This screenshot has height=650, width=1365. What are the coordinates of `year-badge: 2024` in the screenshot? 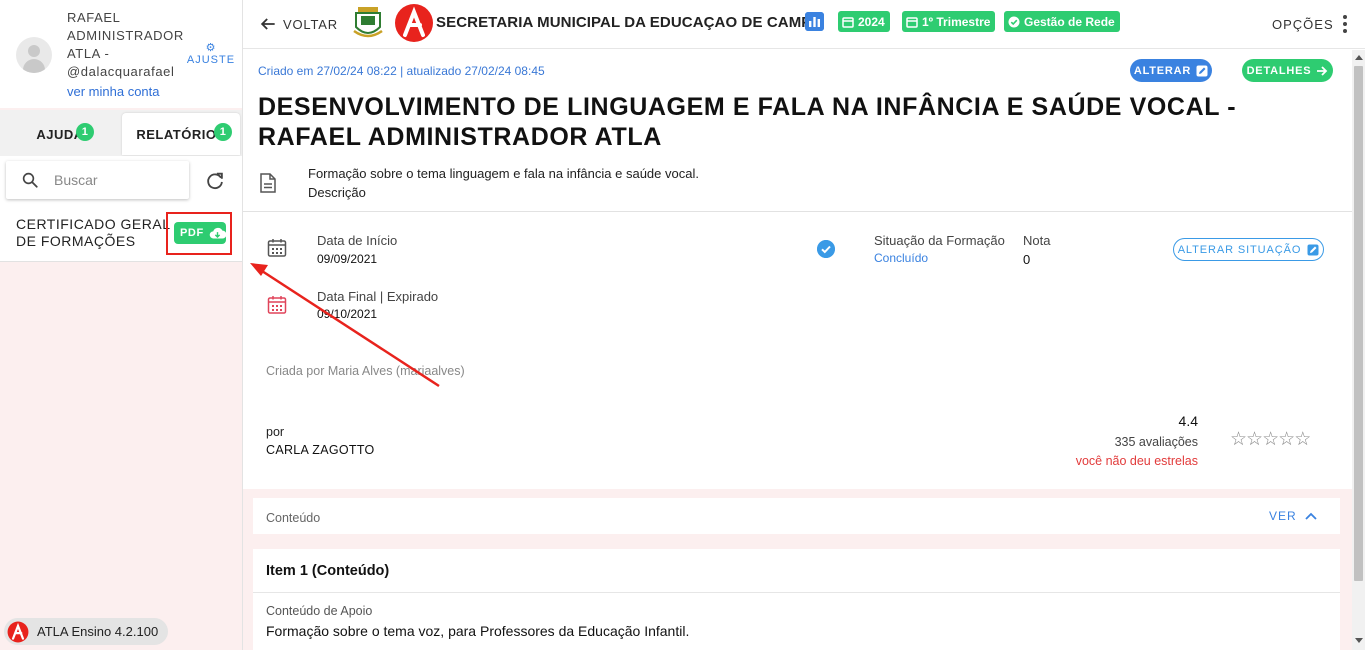 It's located at (864, 21).